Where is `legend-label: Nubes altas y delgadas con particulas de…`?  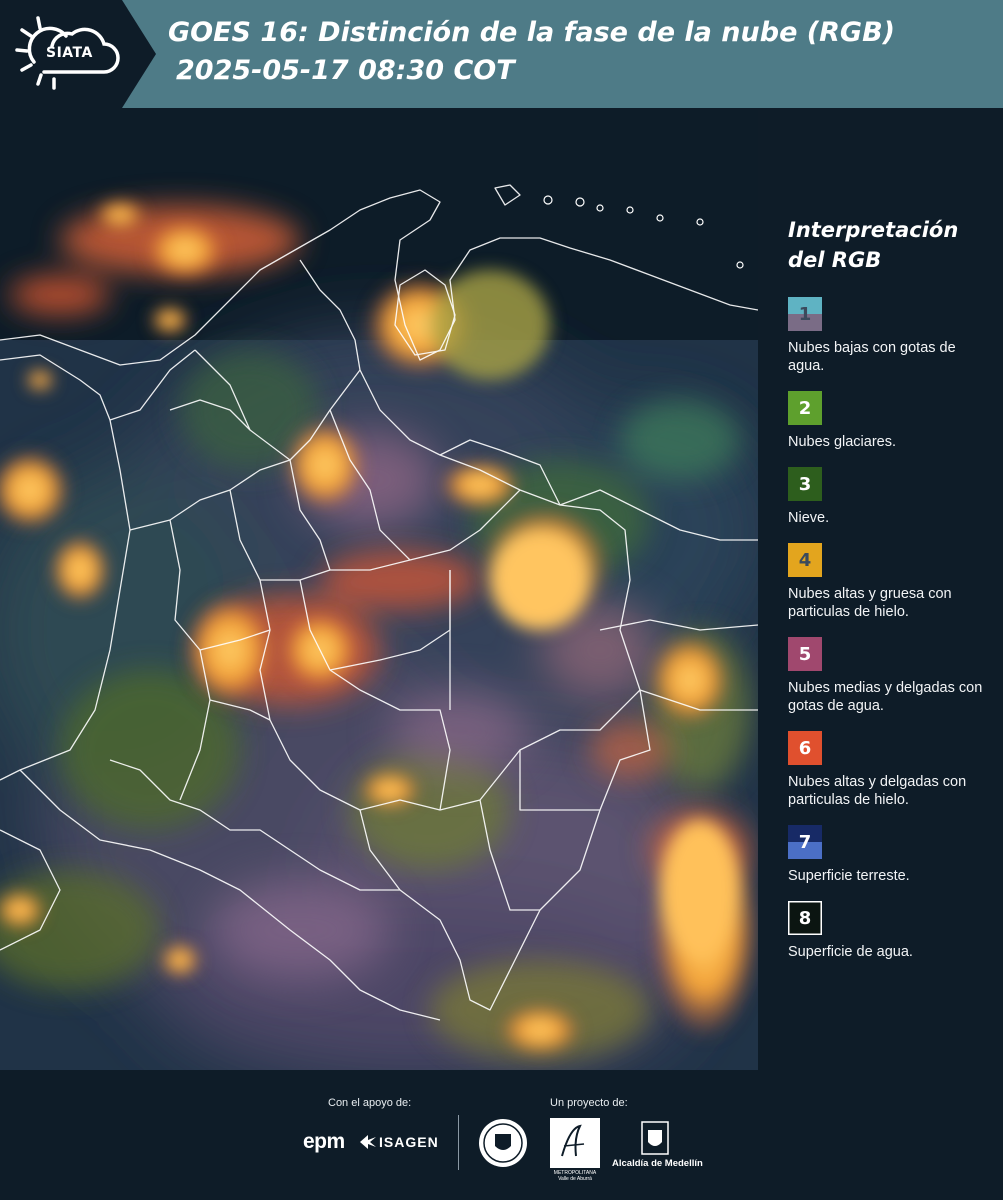 legend-label: Nubes altas y delgadas con particulas de… is located at coordinates (877, 791).